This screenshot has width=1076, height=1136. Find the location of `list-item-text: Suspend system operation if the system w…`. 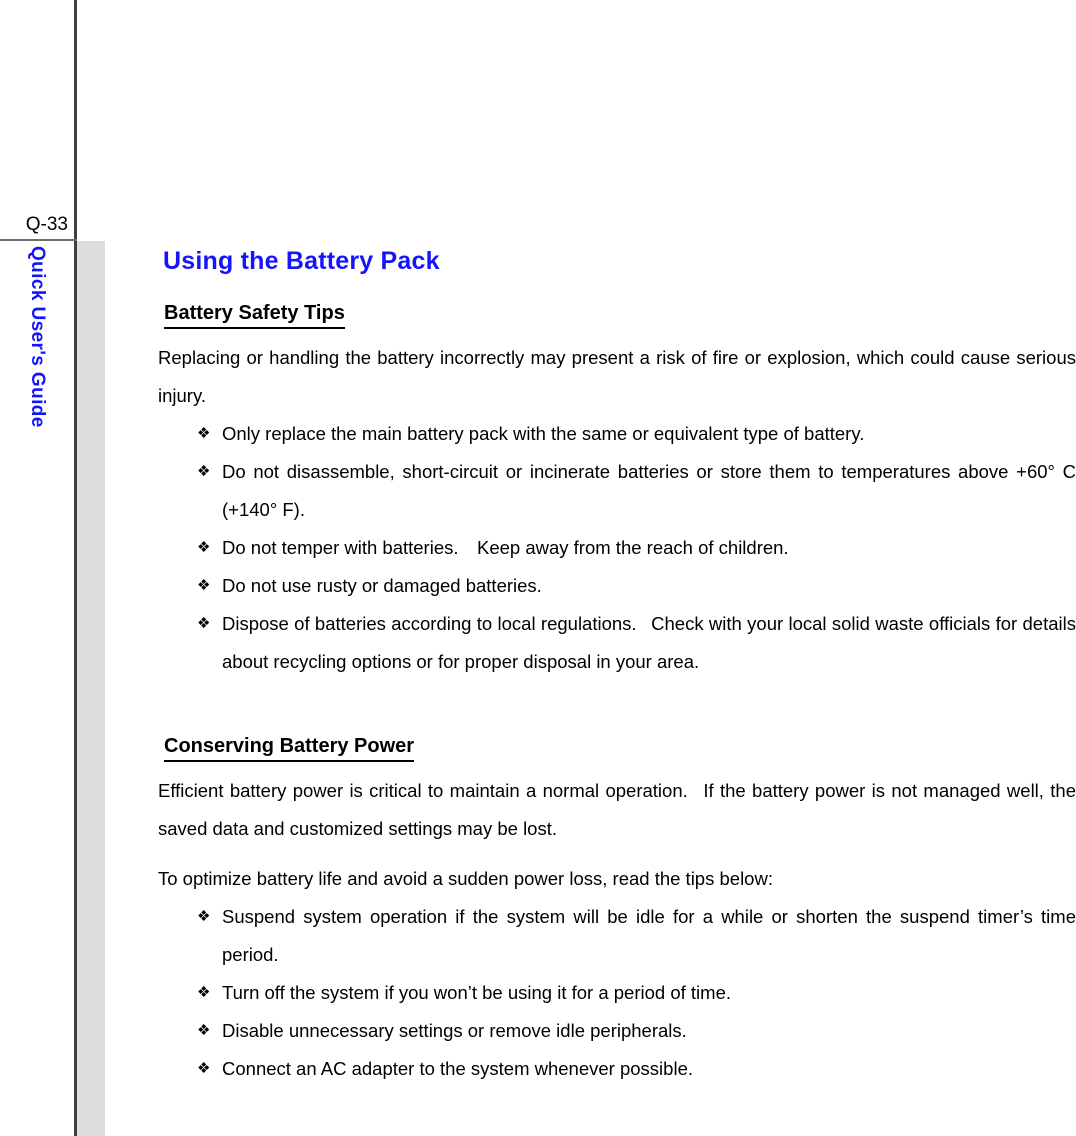

list-item-text: Suspend system operation if the system w… is located at coordinates (649, 935).